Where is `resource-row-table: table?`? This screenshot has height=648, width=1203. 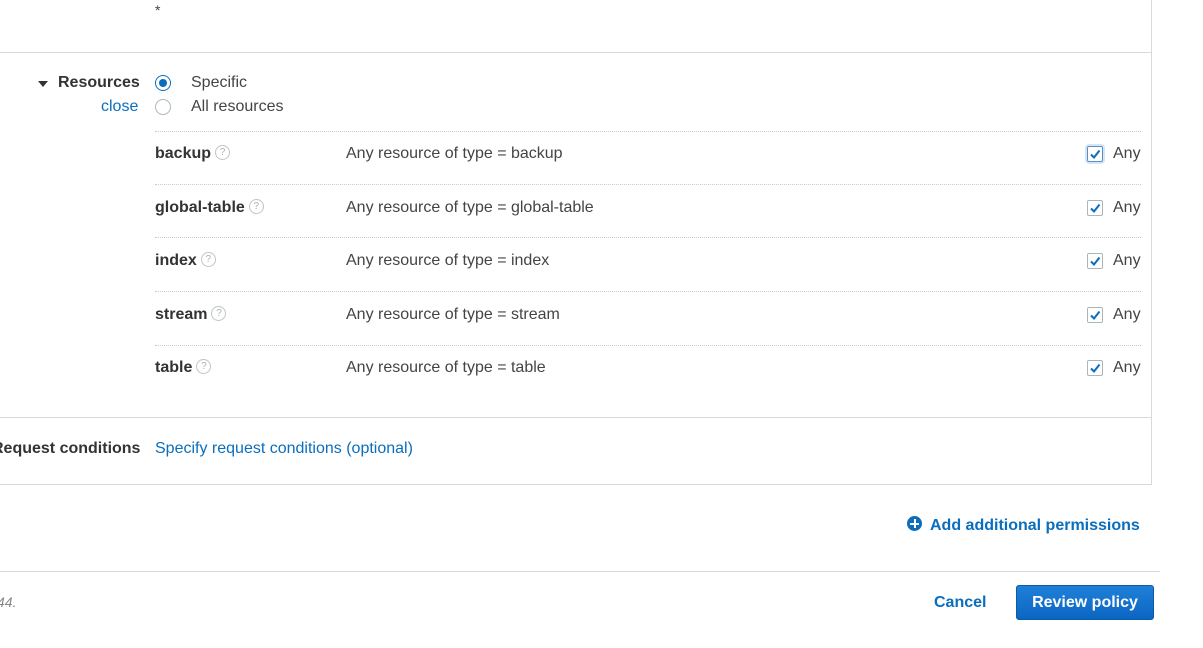 resource-row-table: table? is located at coordinates (183, 368).